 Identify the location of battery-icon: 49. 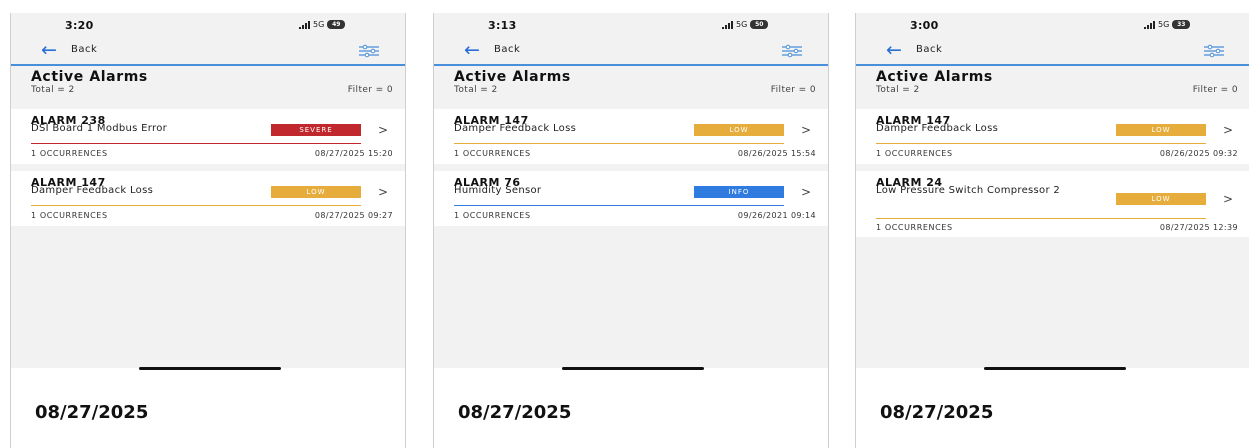
(336, 24).